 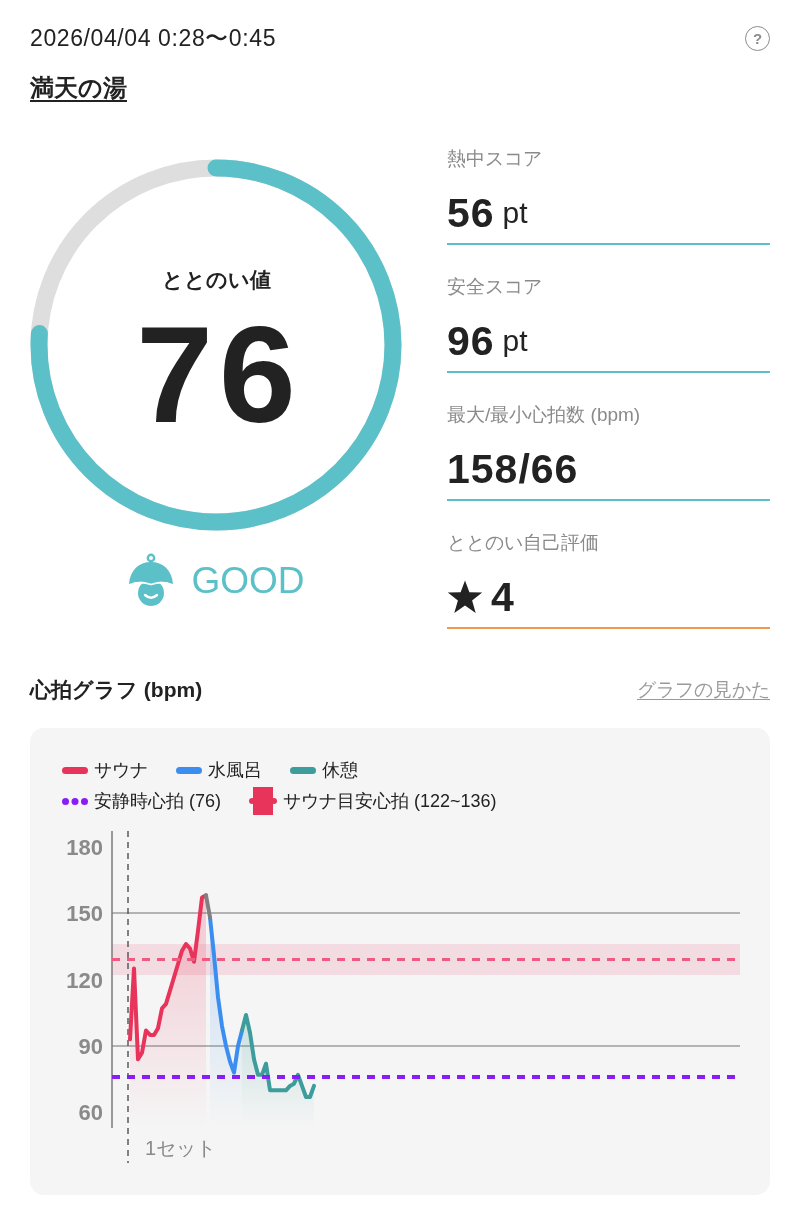 What do you see at coordinates (471, 213) in the screenshot?
I see `stat-value: 56` at bounding box center [471, 213].